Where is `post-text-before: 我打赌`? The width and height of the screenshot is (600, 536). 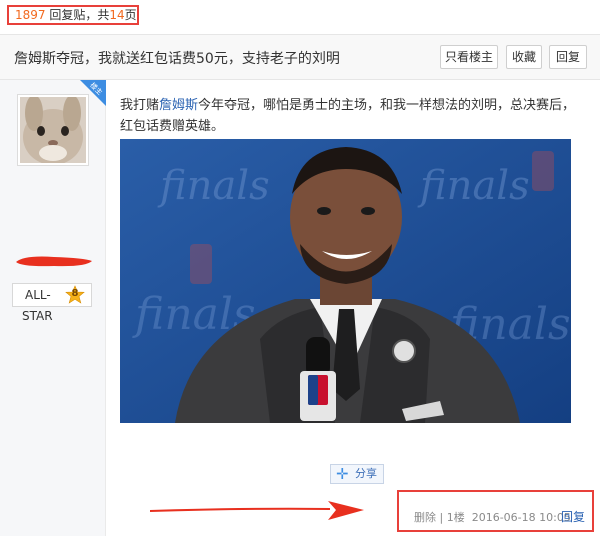 post-text-before: 我打赌 is located at coordinates (140, 105).